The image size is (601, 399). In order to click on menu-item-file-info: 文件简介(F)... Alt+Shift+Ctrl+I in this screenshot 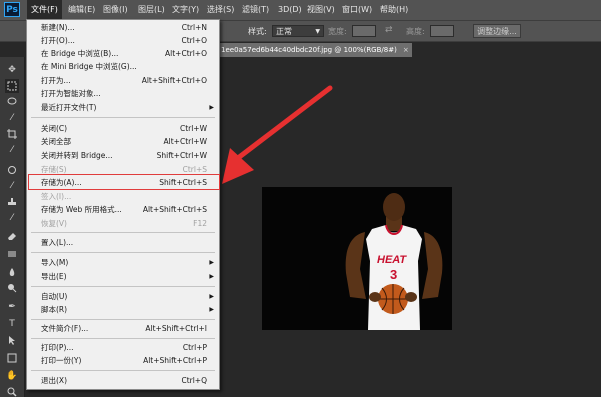, I will do `click(123, 328)`.